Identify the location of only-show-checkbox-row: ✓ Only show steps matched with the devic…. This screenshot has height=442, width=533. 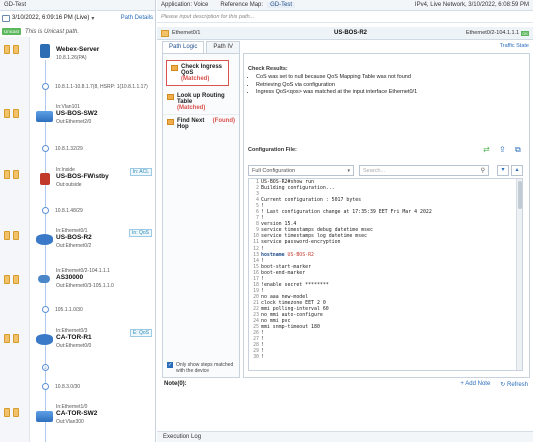
(202, 368).